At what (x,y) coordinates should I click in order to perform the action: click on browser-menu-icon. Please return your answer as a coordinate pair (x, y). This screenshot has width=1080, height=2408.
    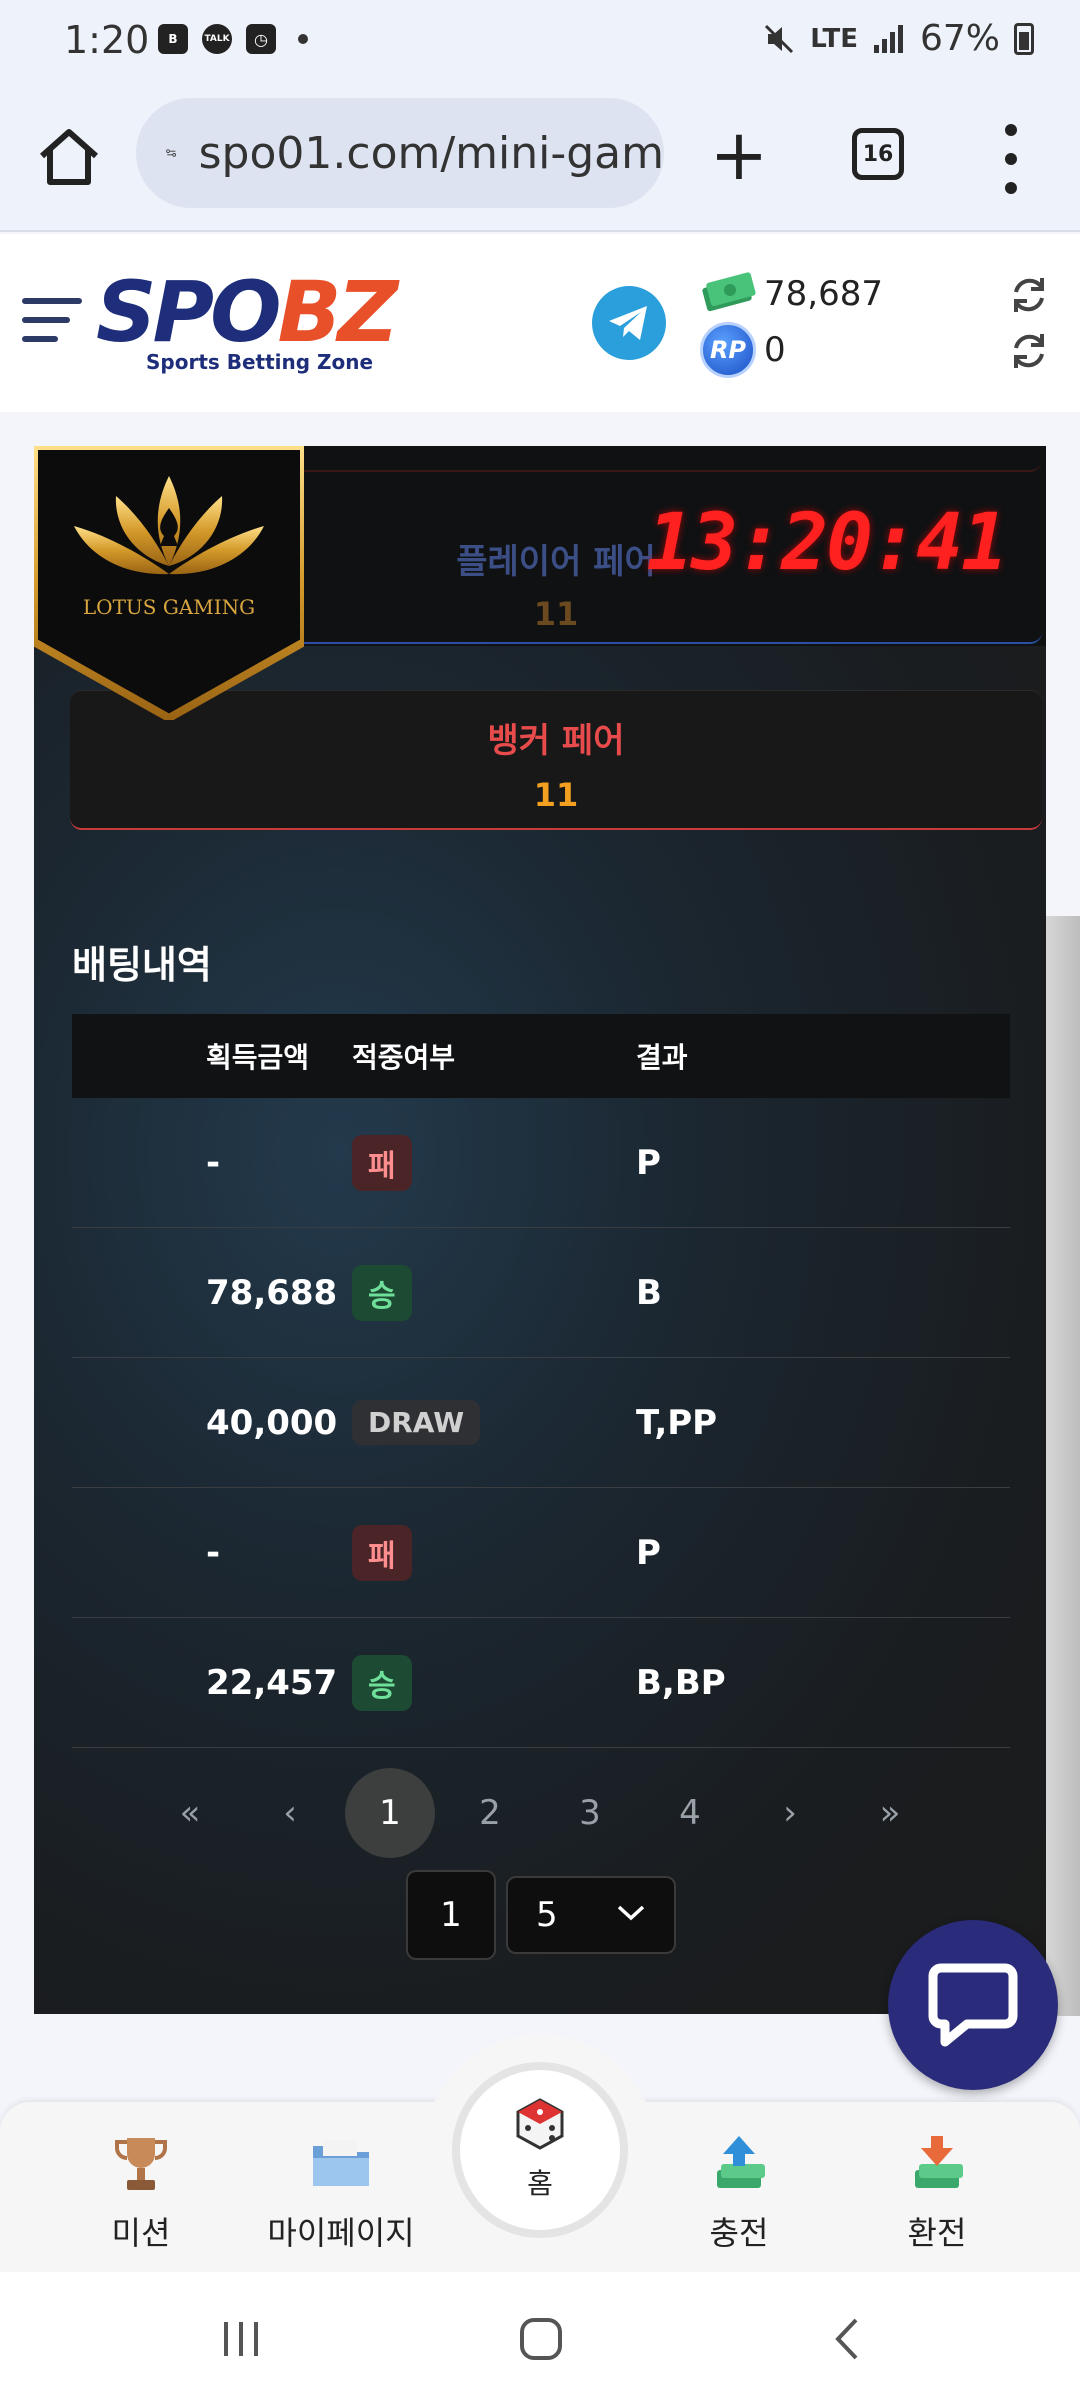
    Looking at the image, I should click on (1011, 159).